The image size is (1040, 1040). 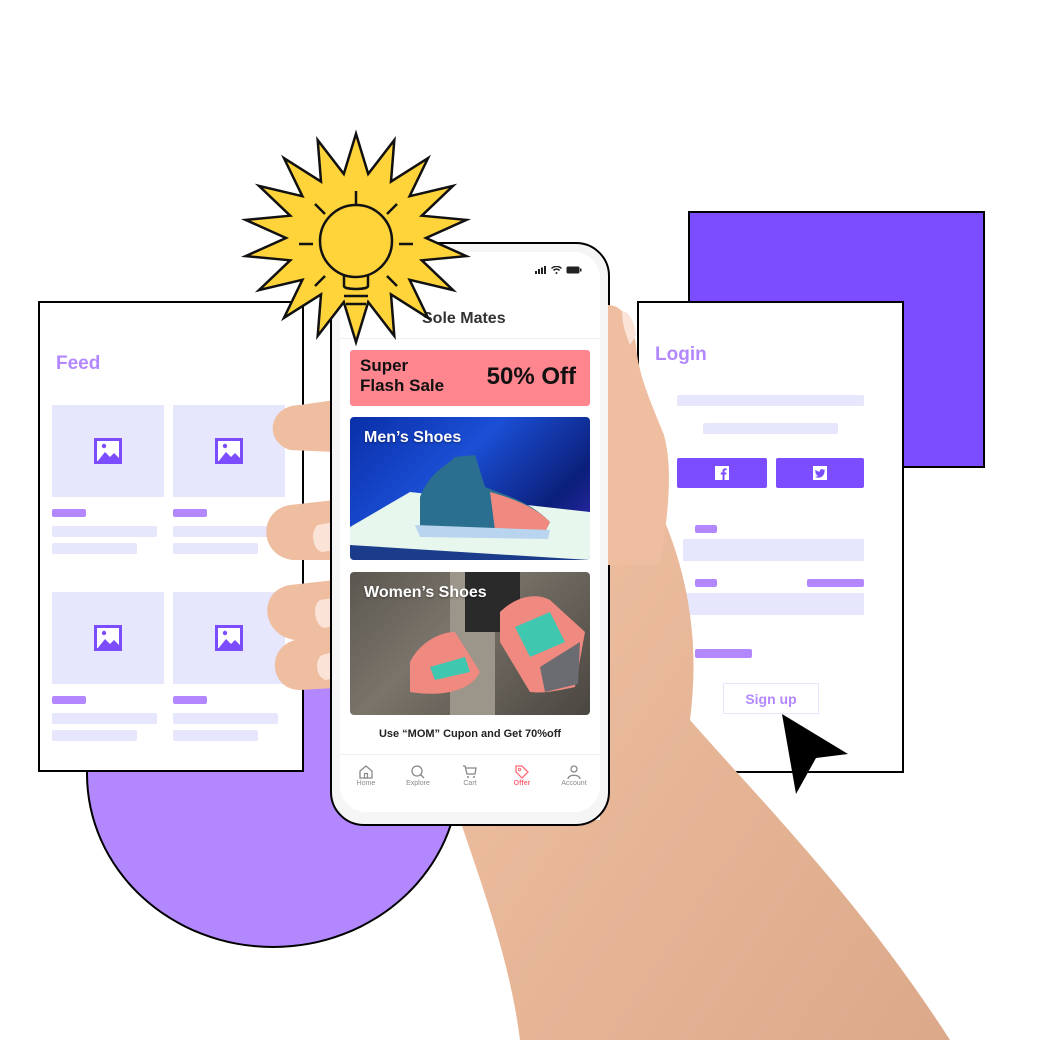 What do you see at coordinates (773, 604) in the screenshot?
I see `password-field` at bounding box center [773, 604].